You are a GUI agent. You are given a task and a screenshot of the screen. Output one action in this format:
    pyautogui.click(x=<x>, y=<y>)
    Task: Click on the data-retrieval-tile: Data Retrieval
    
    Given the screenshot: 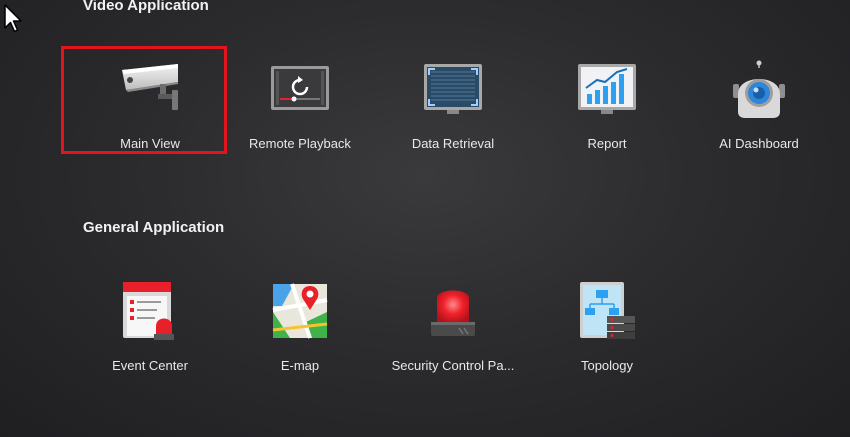 What is the action you would take?
    pyautogui.click(x=453, y=99)
    